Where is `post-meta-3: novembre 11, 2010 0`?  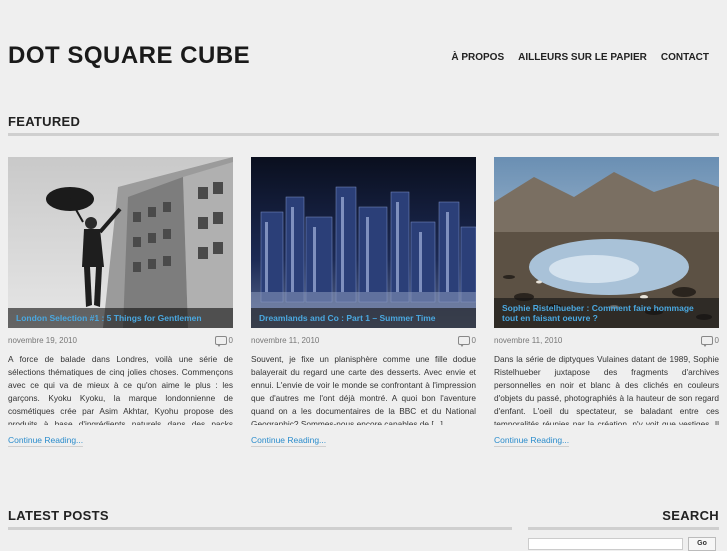 post-meta-3: novembre 11, 2010 0 is located at coordinates (606, 341).